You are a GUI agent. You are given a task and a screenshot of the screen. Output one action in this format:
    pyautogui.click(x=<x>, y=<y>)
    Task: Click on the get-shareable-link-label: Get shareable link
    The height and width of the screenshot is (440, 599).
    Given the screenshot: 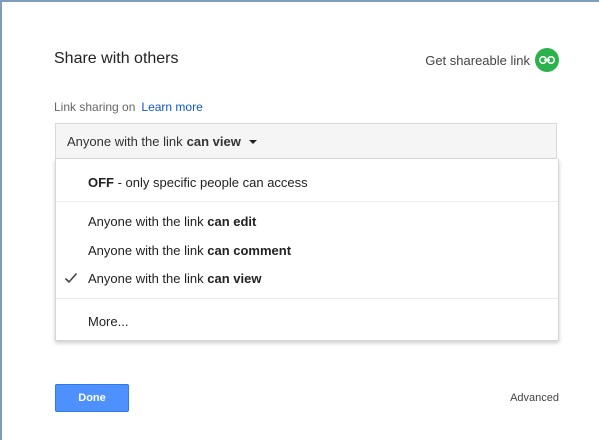 What is the action you would take?
    pyautogui.click(x=477, y=60)
    